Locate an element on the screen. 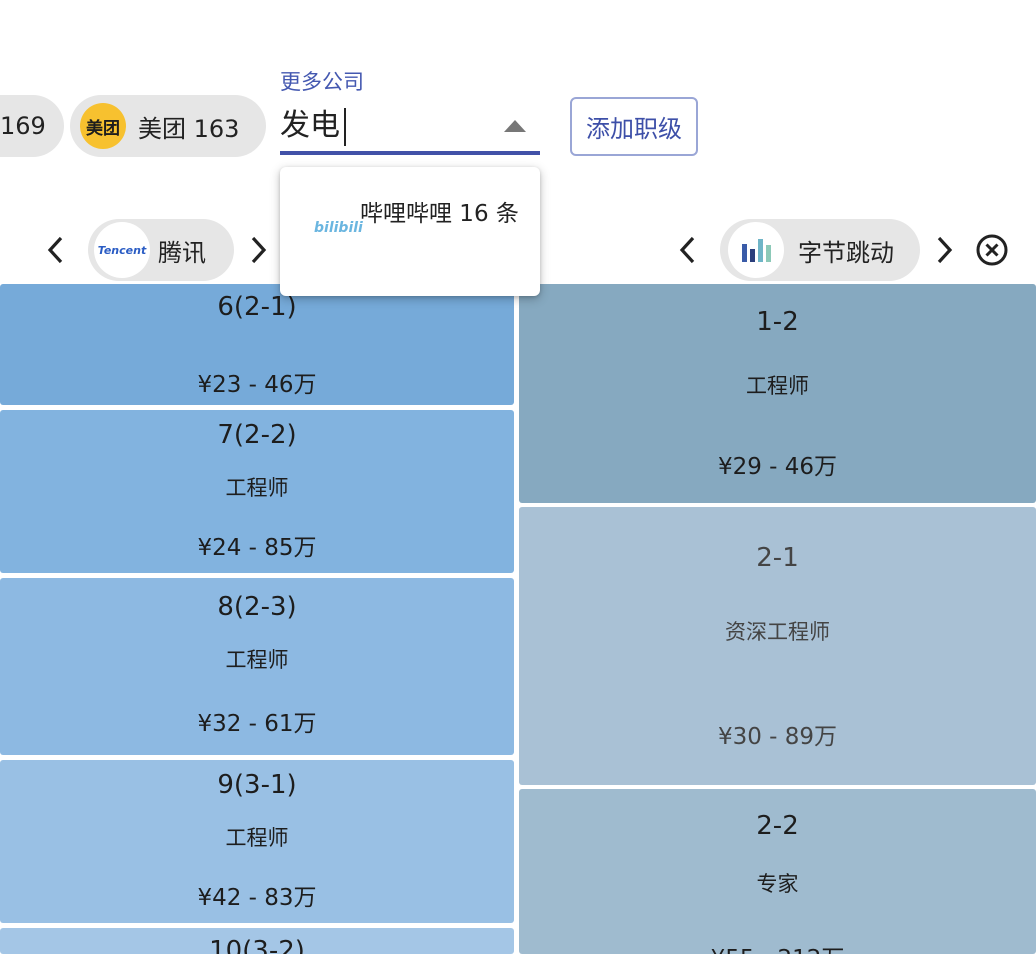  company-dropdown-menu: bilibili 哔哩哔哩 16 条 is located at coordinates (410, 231).